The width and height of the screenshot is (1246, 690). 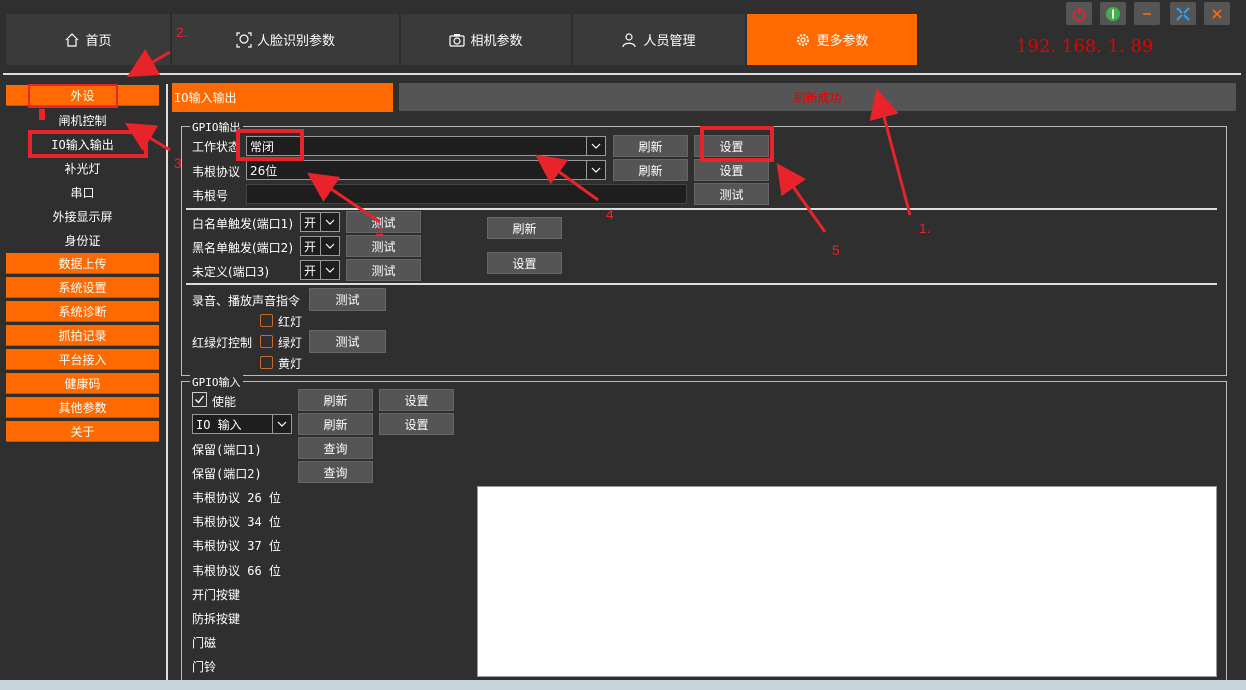 I want to click on annotation-label: 5, so click(x=836, y=250).